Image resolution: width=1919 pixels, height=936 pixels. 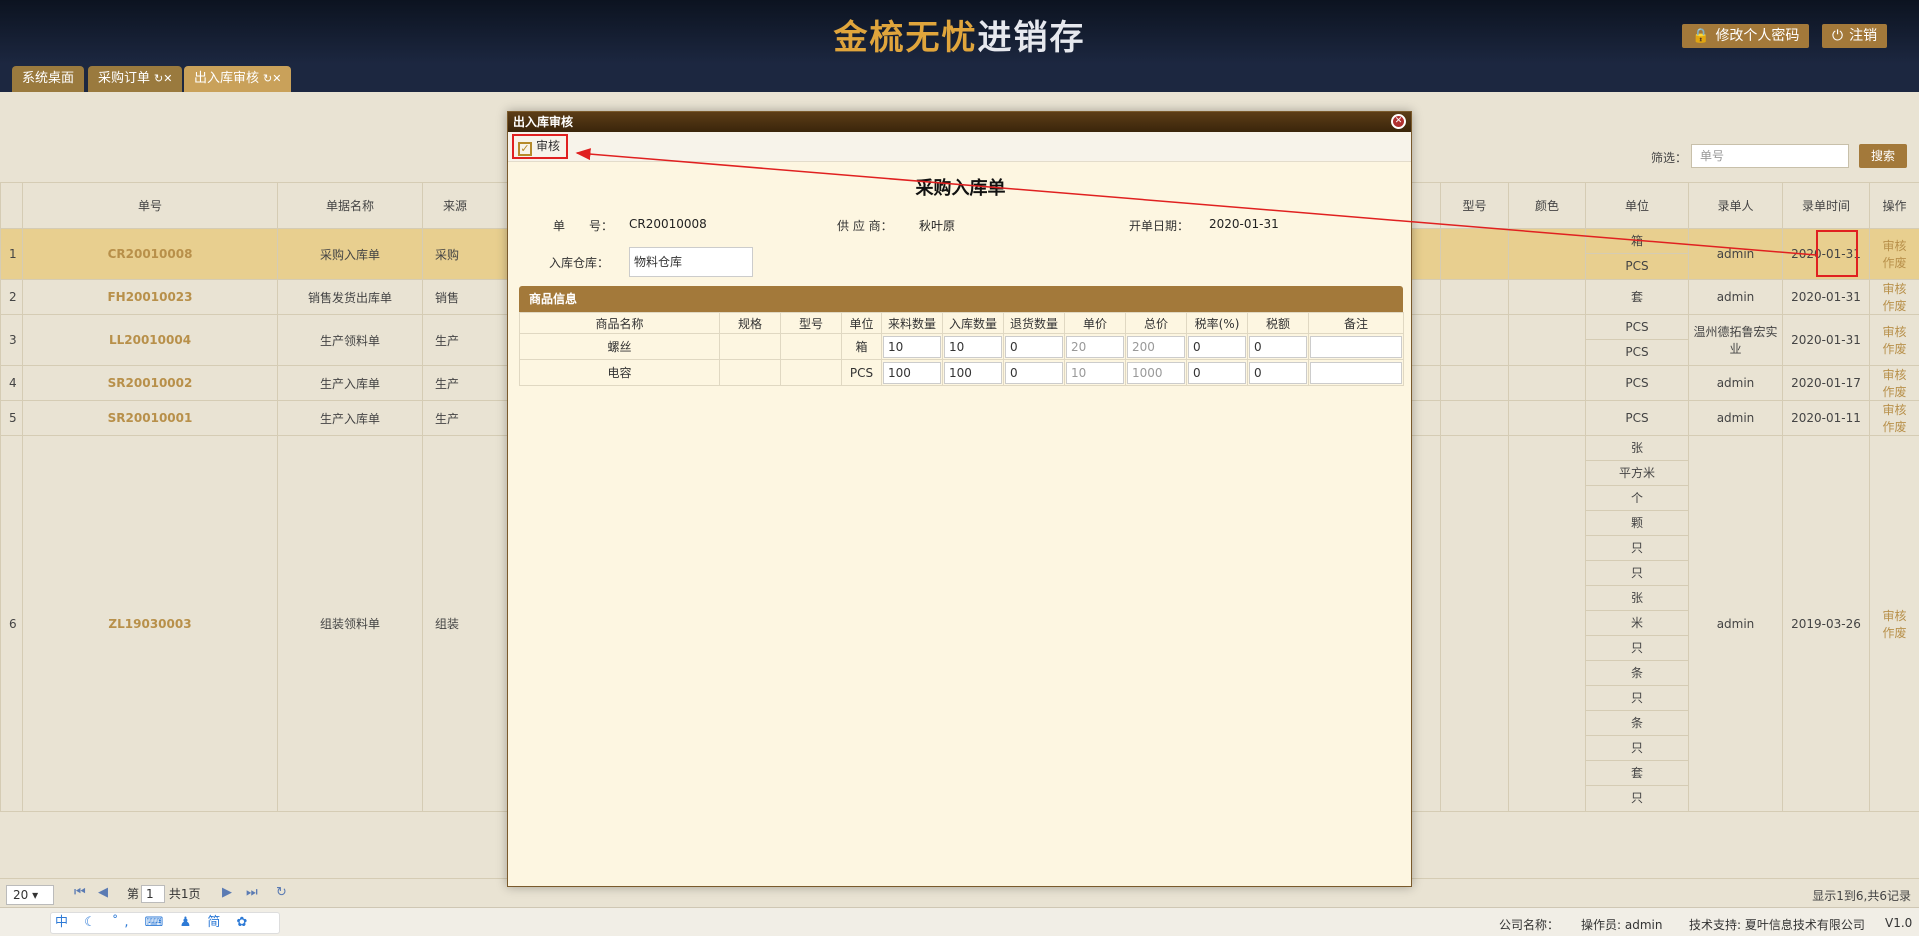 I want to click on goods-return_qty-cell: 0, so click(x=1034, y=372).